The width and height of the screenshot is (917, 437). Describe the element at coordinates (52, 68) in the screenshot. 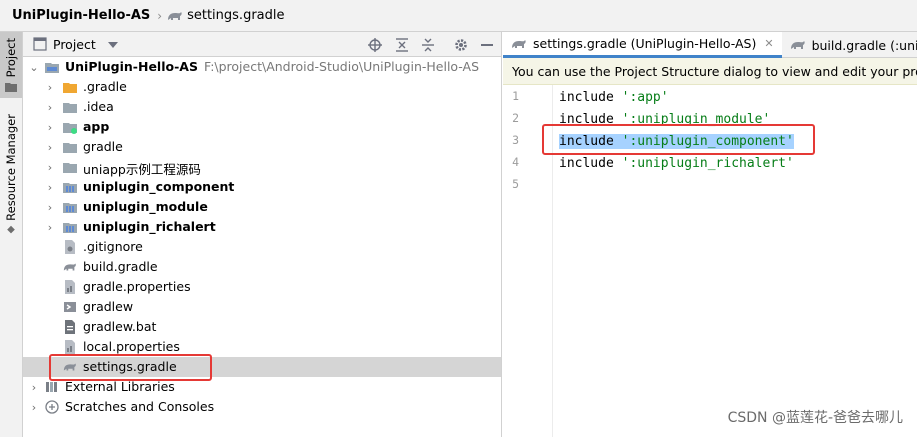

I see `module-folder-icon` at that location.